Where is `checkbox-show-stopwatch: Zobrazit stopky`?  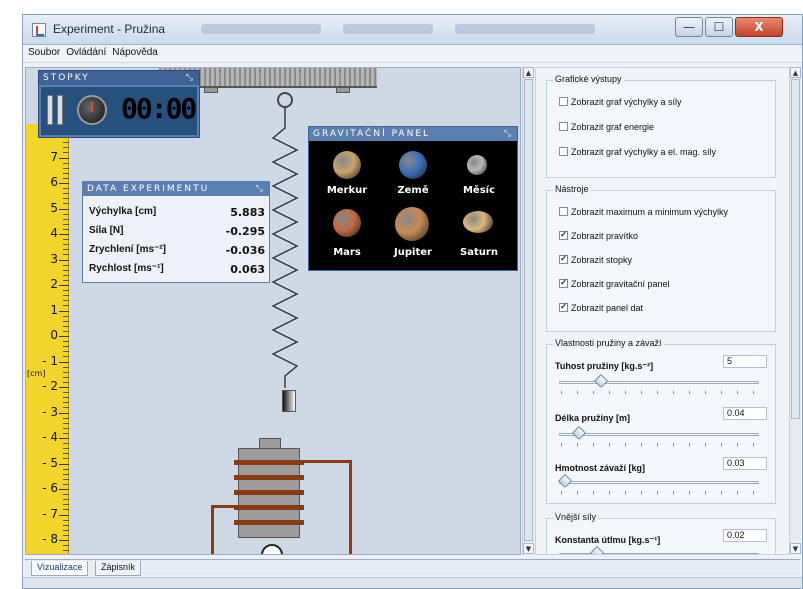
checkbox-show-stopwatch: Zobrazit stopky is located at coordinates (595, 259).